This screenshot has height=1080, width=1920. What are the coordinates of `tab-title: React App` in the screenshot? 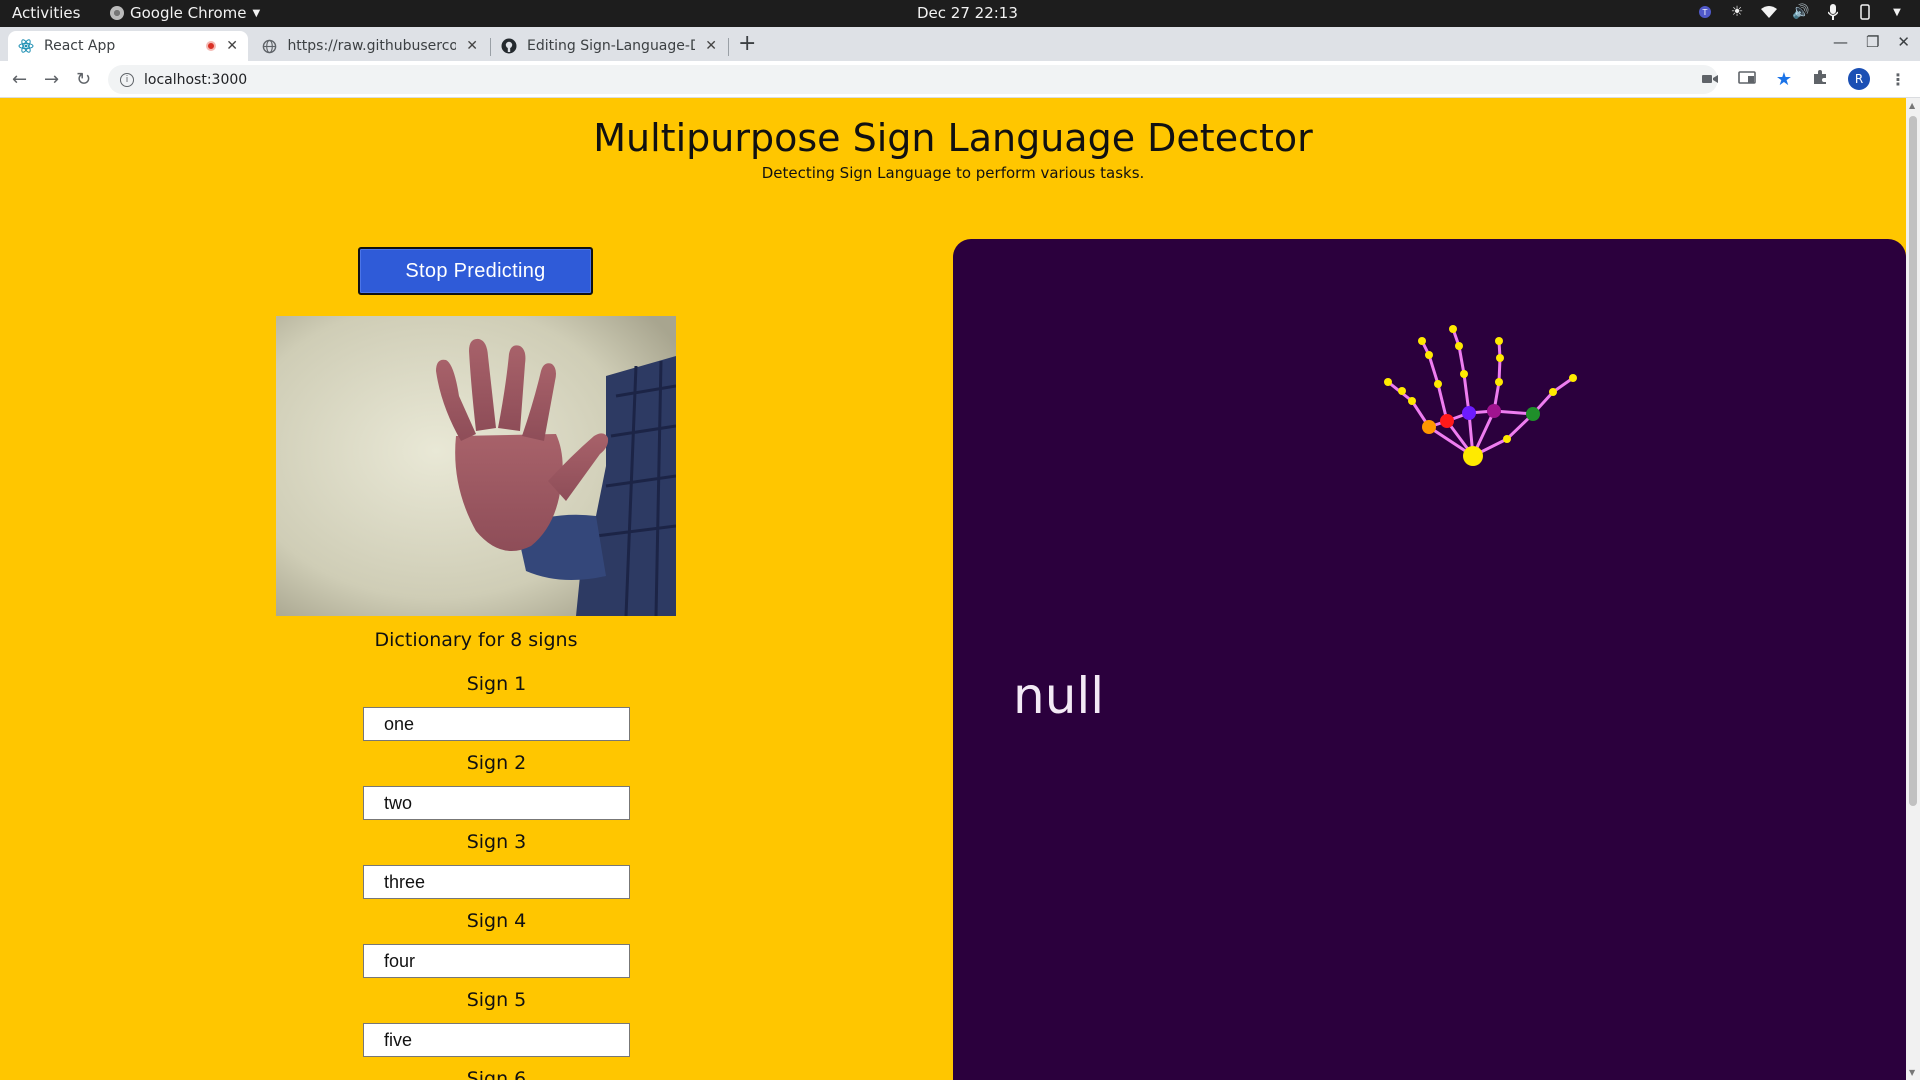 It's located at (80, 46).